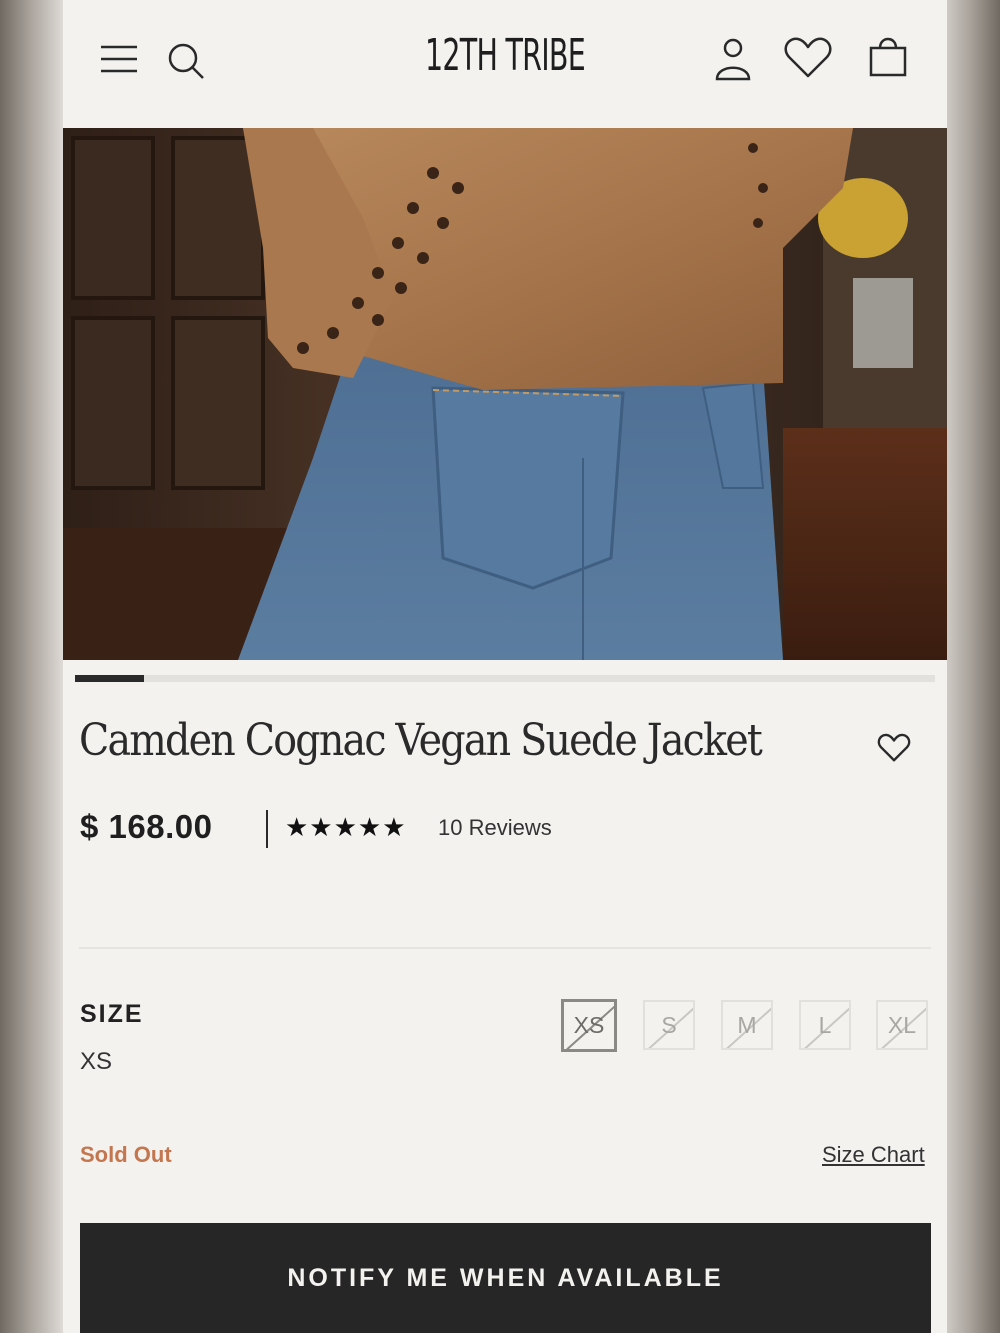  I want to click on size-option-label: M, so click(747, 1025).